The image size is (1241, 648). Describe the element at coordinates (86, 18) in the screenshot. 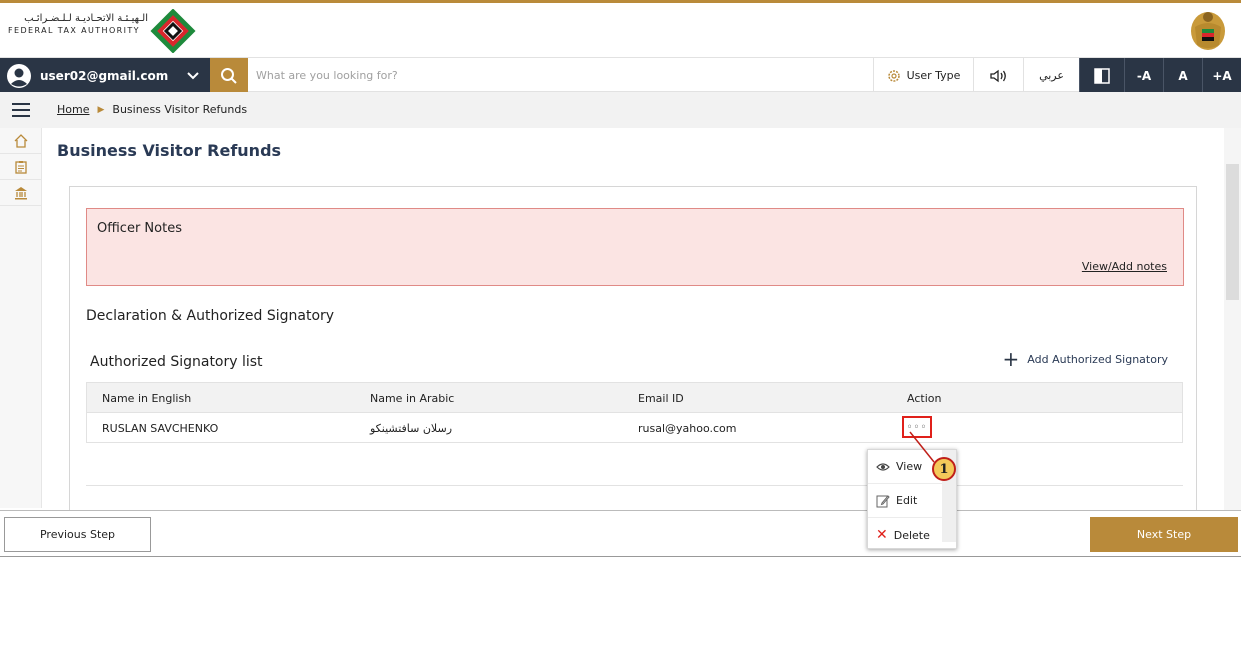

I see `logo-arabic-text: الـهيـئـة الاتحـاديـة لـلـضـرائـب` at that location.